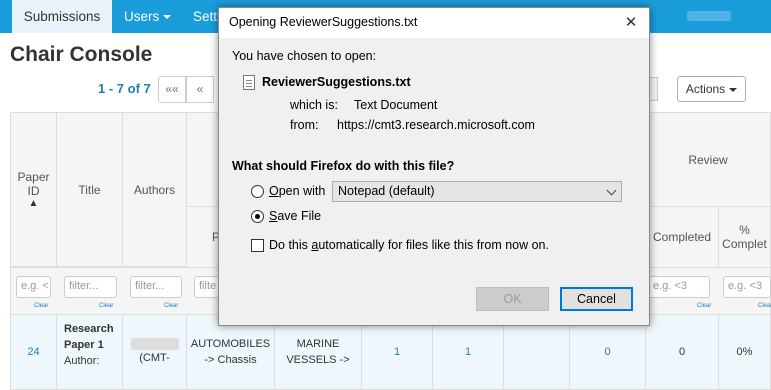 This screenshot has width=771, height=390. What do you see at coordinates (124, 88) in the screenshot?
I see `pager-count: 1 - 7 of 7` at bounding box center [124, 88].